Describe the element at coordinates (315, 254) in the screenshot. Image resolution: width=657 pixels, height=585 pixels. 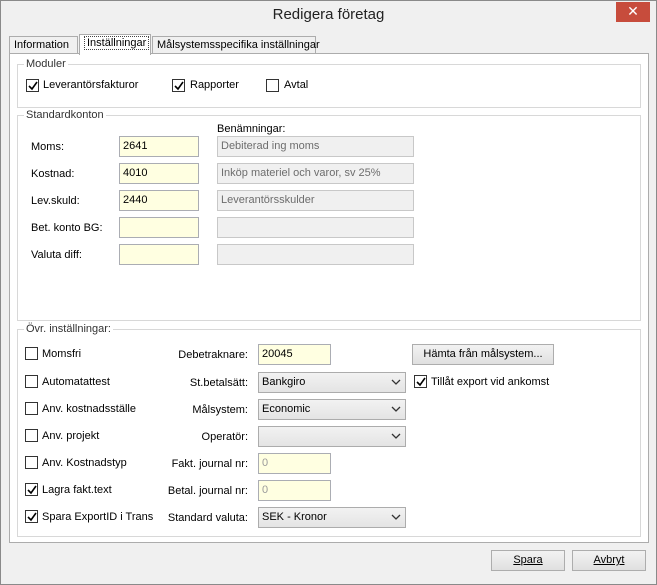
I see `currency-diff-name` at that location.